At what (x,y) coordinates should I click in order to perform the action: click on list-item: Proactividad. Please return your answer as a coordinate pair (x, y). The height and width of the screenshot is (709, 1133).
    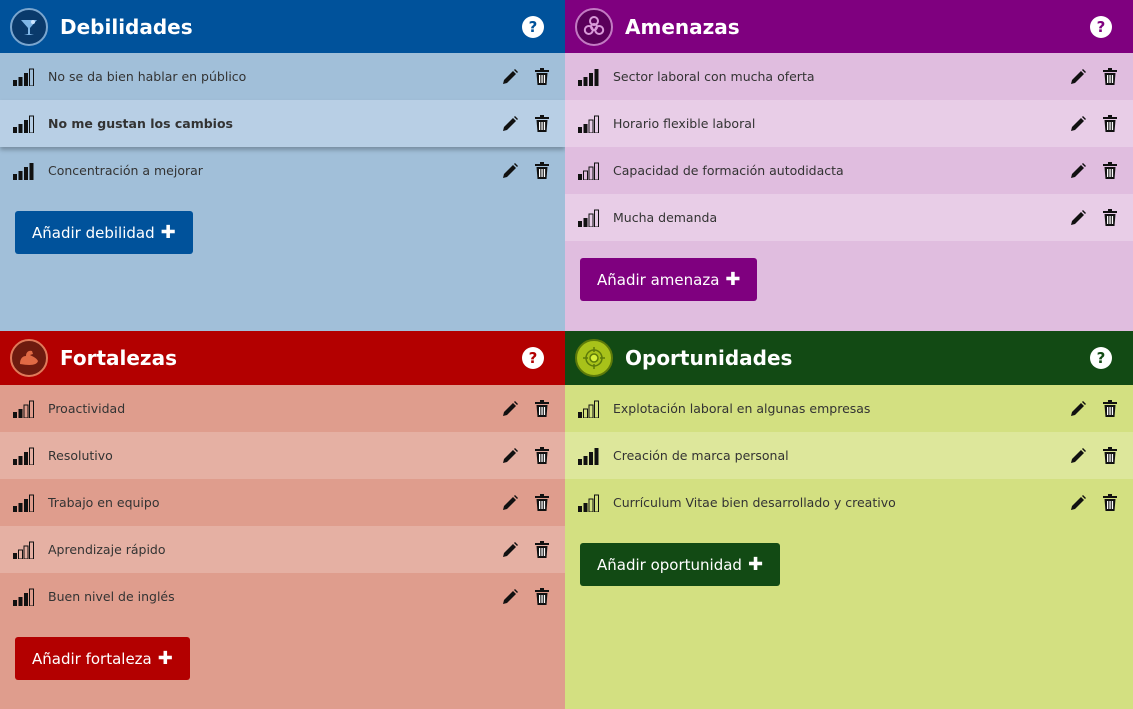
    Looking at the image, I should click on (282, 408).